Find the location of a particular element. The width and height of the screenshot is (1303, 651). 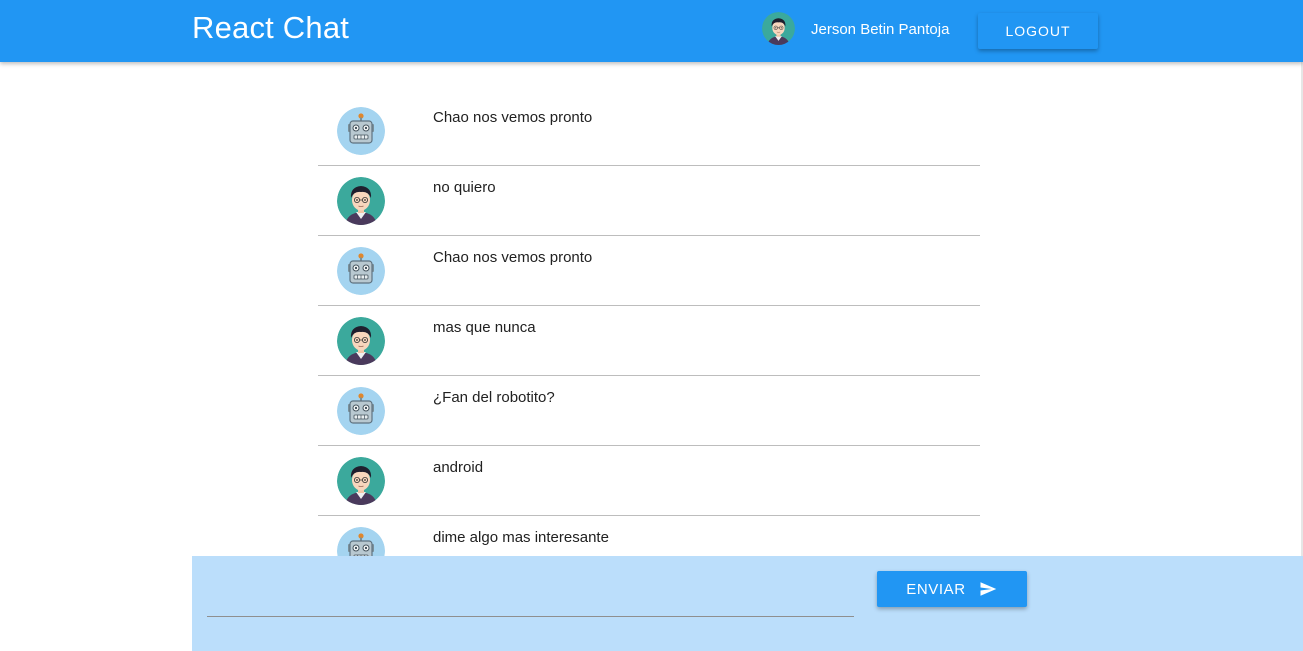

send-button-label: ENVIAR is located at coordinates (936, 589).